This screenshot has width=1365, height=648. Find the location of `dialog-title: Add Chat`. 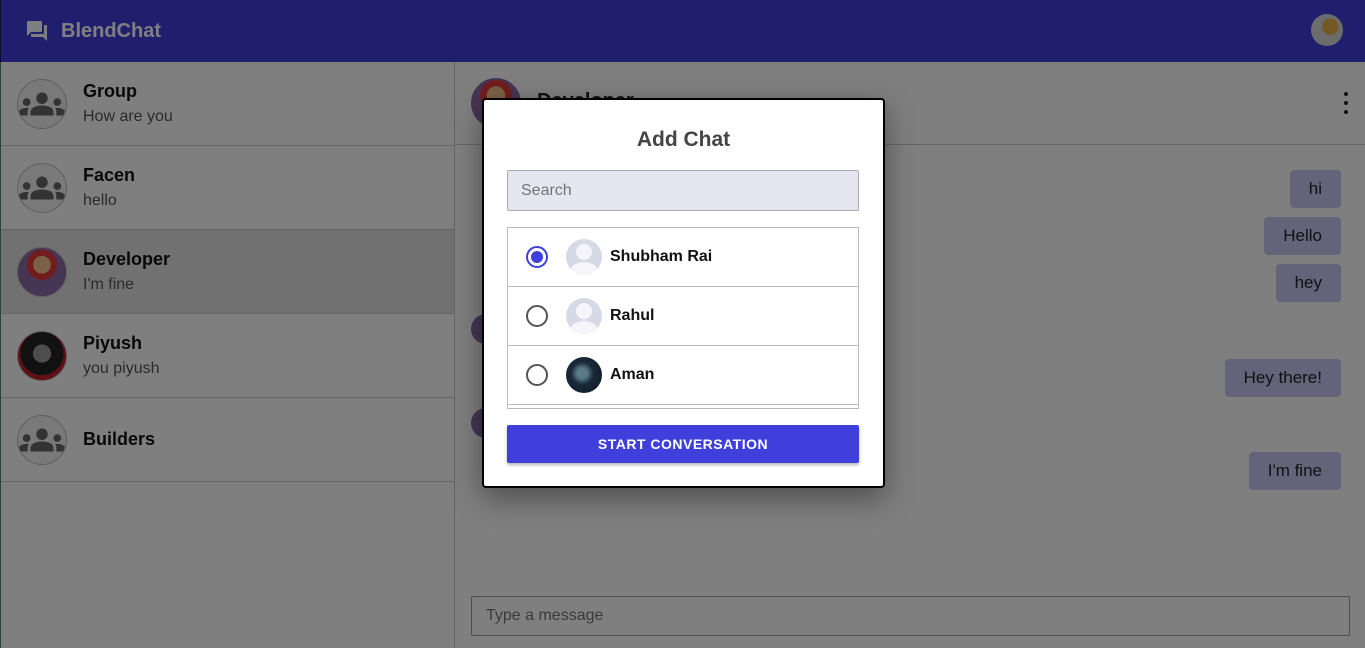

dialog-title: Add Chat is located at coordinates (683, 139).